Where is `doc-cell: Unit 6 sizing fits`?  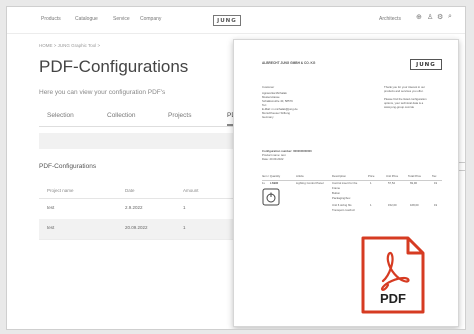
doc-cell: Unit 6 sizing fits is located at coordinates (342, 205).